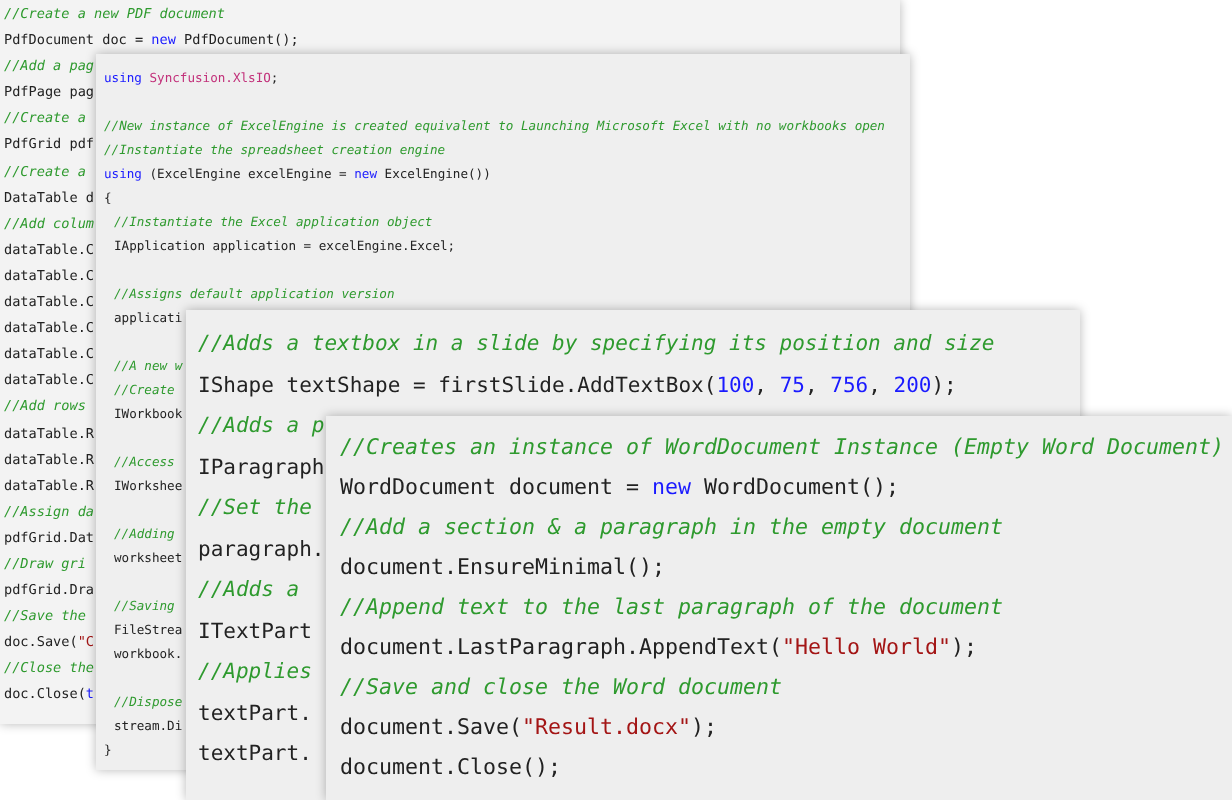 The image size is (1232, 800). Describe the element at coordinates (529, 728) in the screenshot. I see `code-line: document.Save("Result.docx");` at that location.